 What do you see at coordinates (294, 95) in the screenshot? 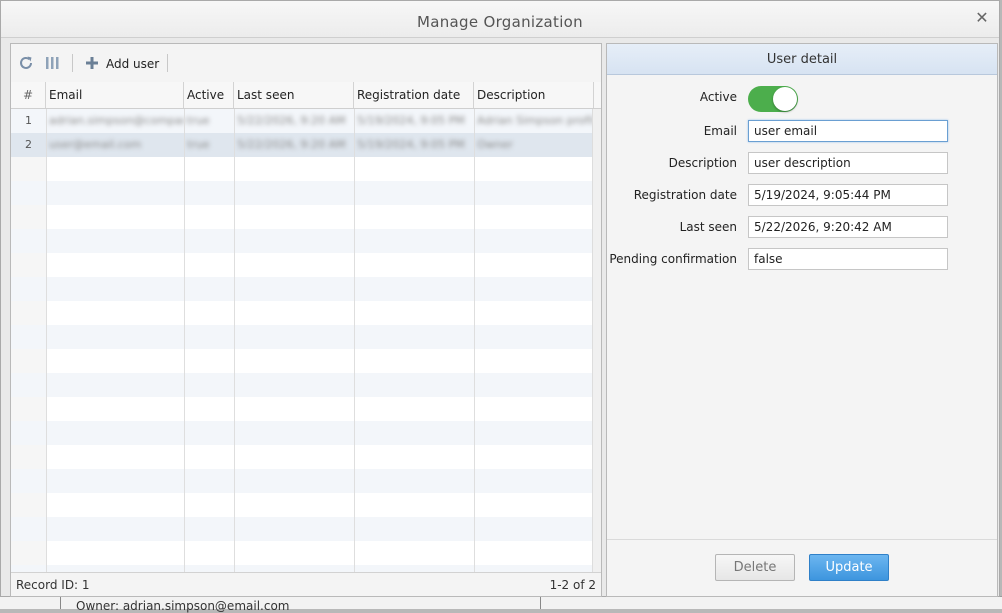
I see `column-header-last-seen: Last seen` at bounding box center [294, 95].